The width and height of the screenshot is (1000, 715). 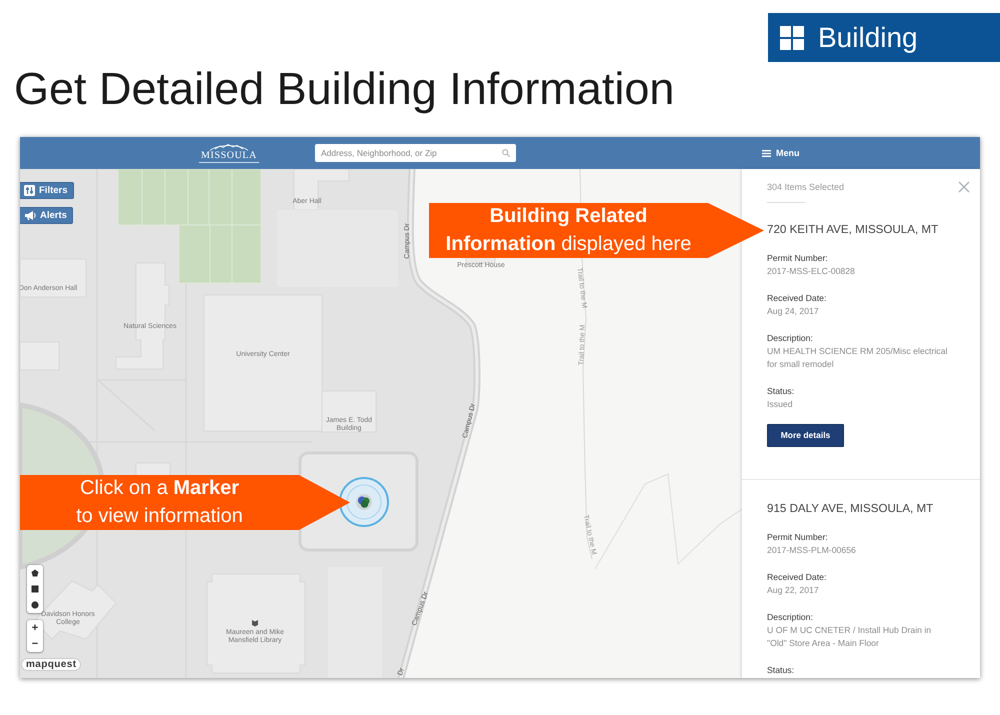 I want to click on square-icon, so click(x=35, y=589).